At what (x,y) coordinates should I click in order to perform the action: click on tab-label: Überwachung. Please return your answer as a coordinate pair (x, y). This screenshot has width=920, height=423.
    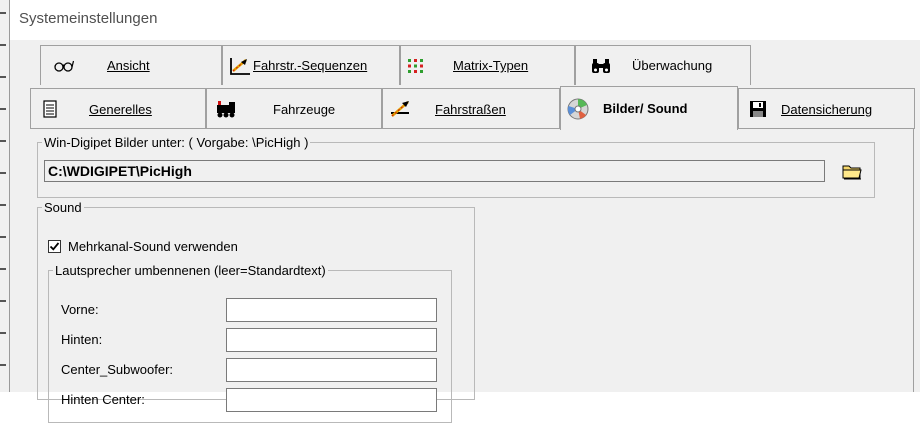
    Looking at the image, I should click on (672, 65).